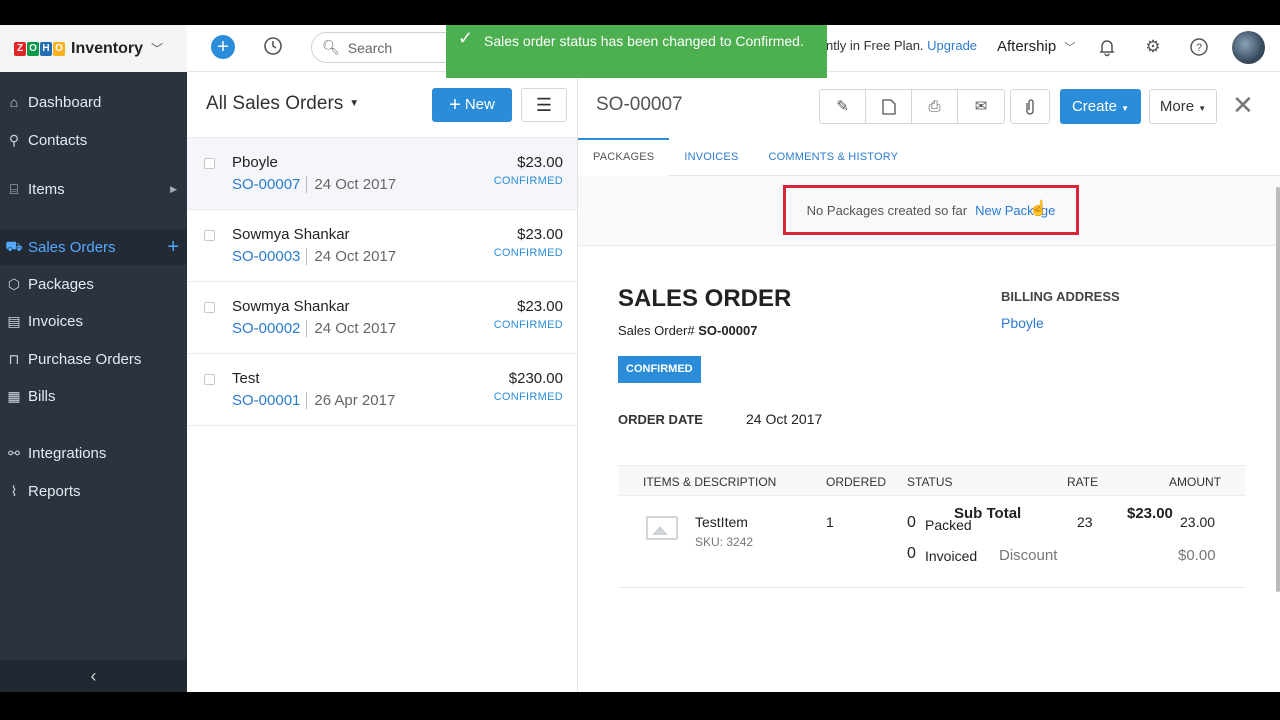  Describe the element at coordinates (1036, 46) in the screenshot. I see `org-switcher: Aftership ﹀` at that location.